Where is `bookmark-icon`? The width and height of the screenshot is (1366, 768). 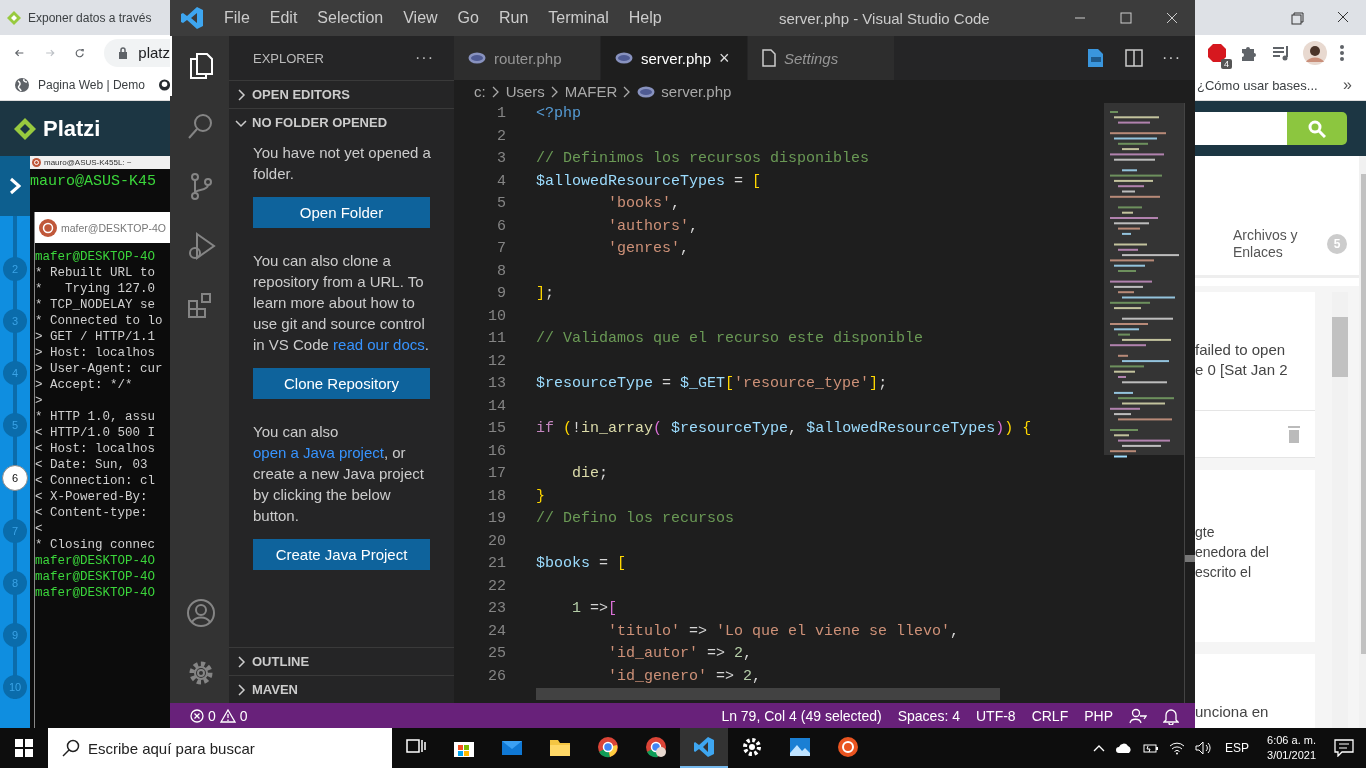 bookmark-icon is located at coordinates (164, 85).